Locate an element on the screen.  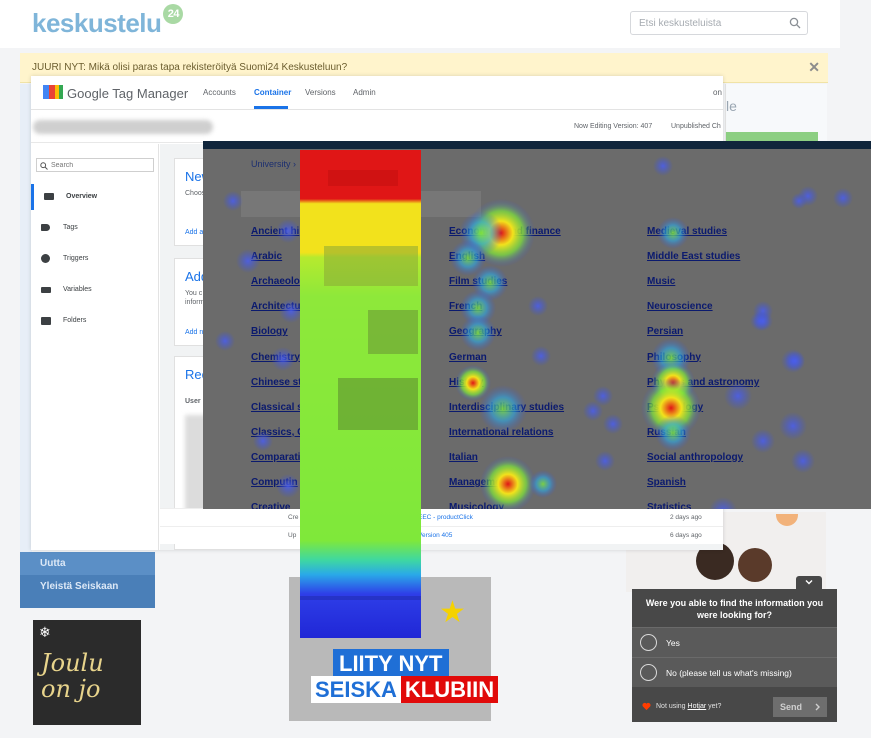
table-row: Cre EEC - productClick 2 days ago is located at coordinates (441, 517).